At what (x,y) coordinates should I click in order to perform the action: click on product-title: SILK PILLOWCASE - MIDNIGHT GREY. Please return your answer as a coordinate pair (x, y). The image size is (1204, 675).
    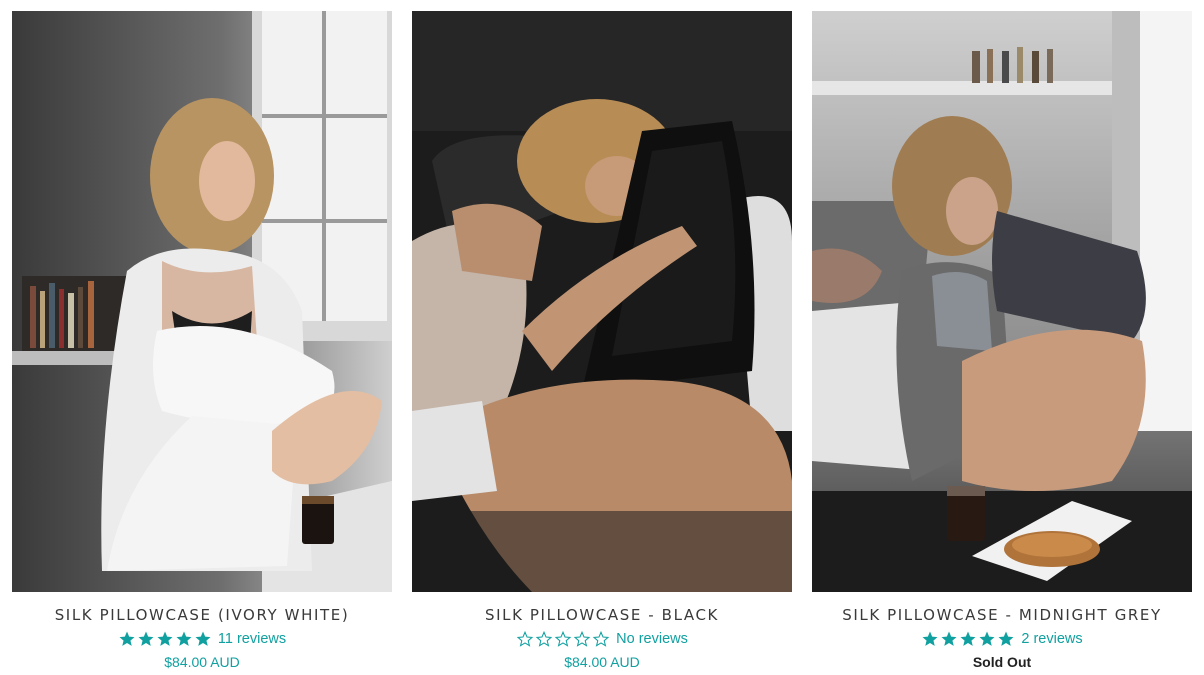
    Looking at the image, I should click on (1002, 615).